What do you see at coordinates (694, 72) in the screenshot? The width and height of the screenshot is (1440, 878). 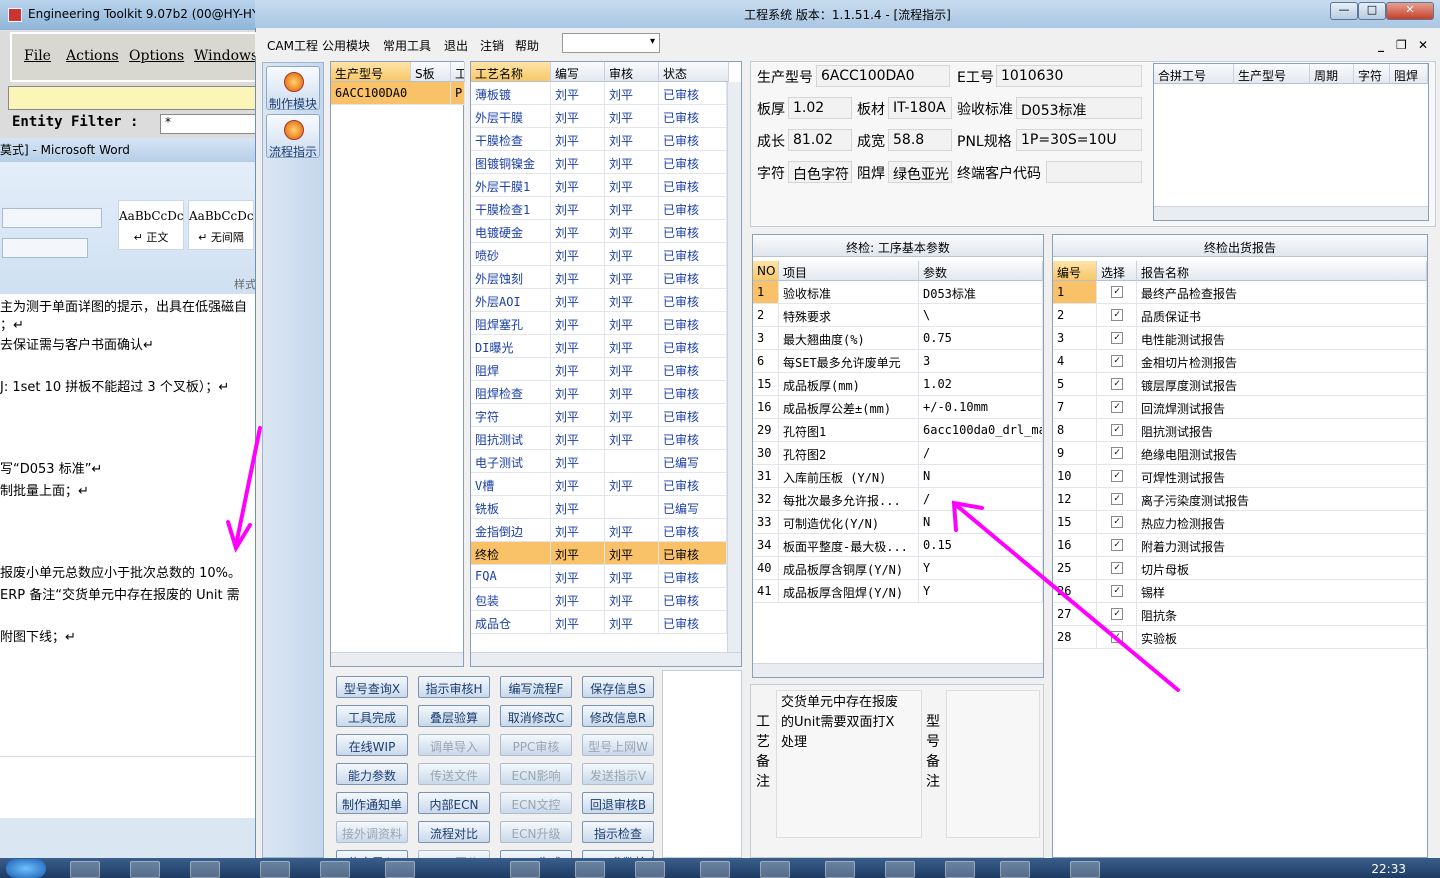 I see `col-header: 状态` at bounding box center [694, 72].